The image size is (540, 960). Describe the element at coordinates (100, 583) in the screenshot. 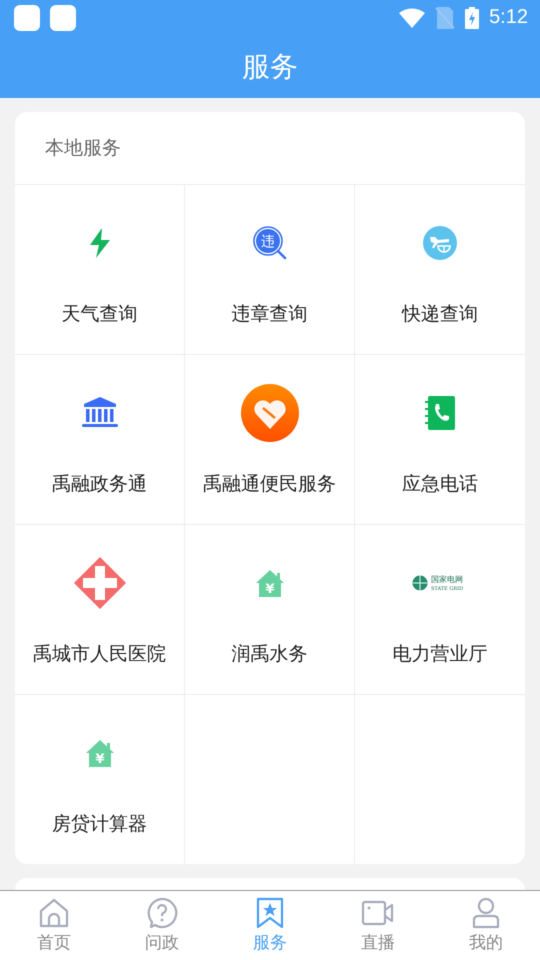

I see `medical-cross-icon` at that location.